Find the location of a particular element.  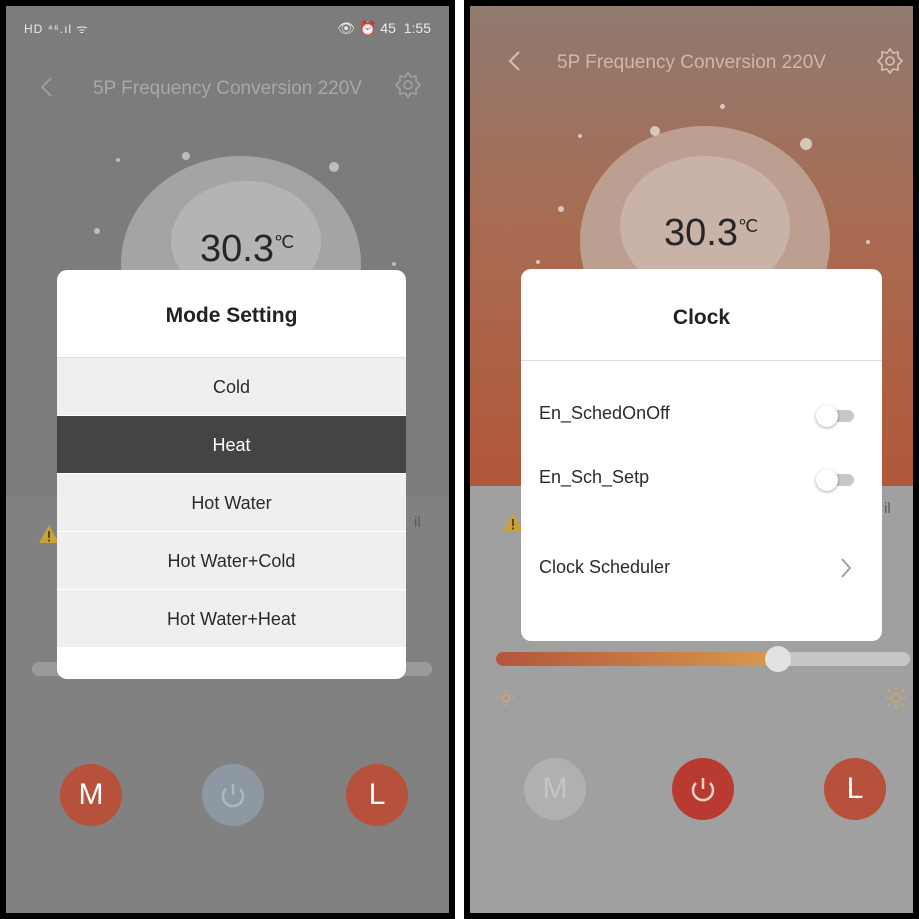

mode-option-hot-water-heat: Hot Water+Heat is located at coordinates (231, 619).